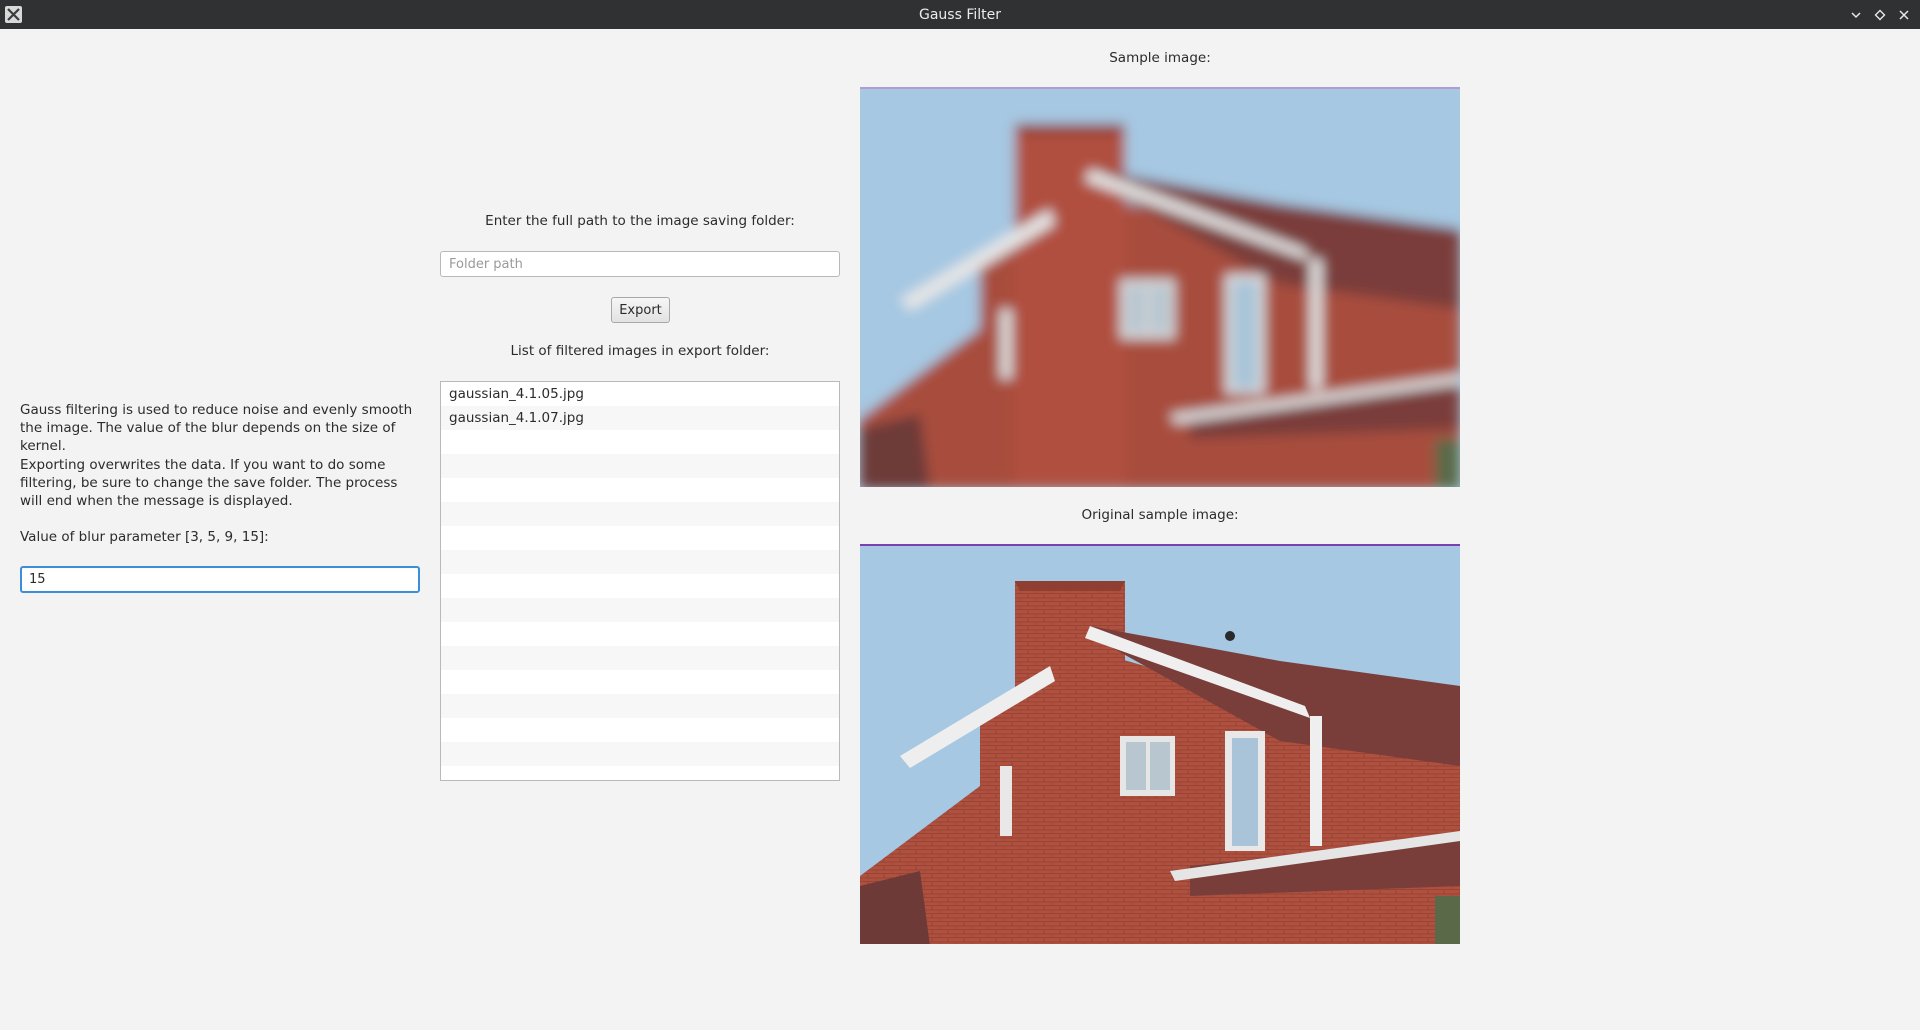 This screenshot has height=1030, width=1920. Describe the element at coordinates (13, 14) in the screenshot. I see `app-icon` at that location.